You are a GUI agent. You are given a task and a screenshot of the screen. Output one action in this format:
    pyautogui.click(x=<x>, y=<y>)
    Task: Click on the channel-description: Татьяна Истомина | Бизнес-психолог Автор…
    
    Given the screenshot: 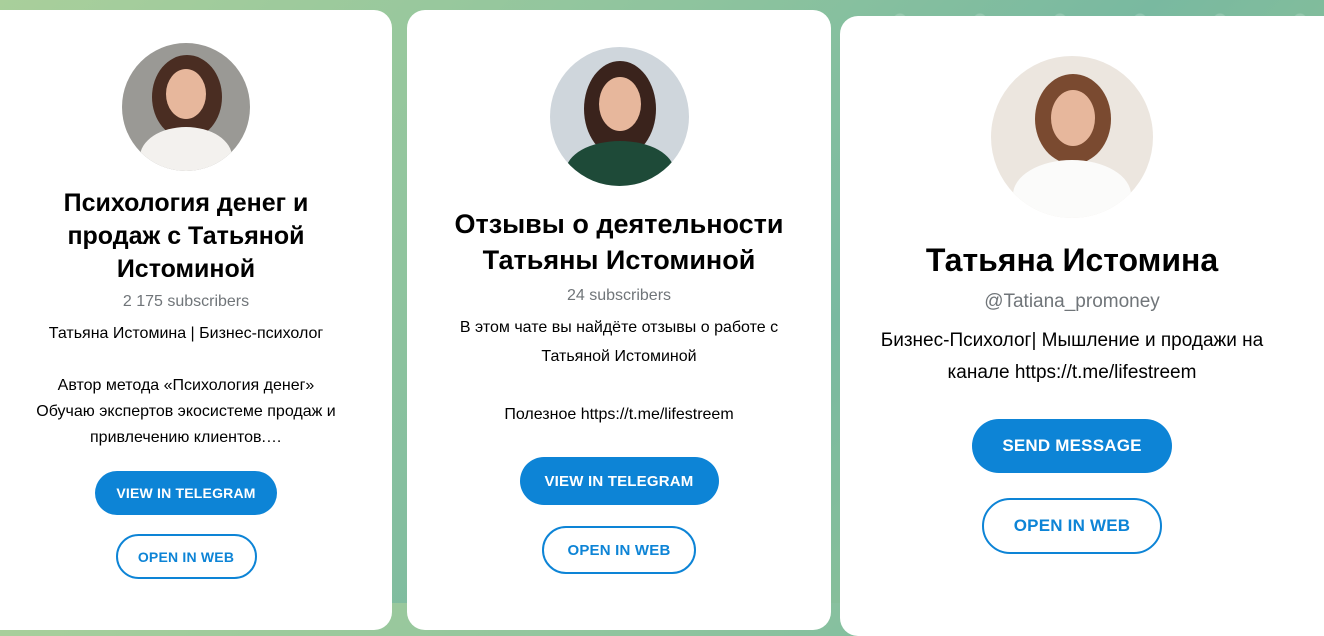 What is the action you would take?
    pyautogui.click(x=186, y=385)
    